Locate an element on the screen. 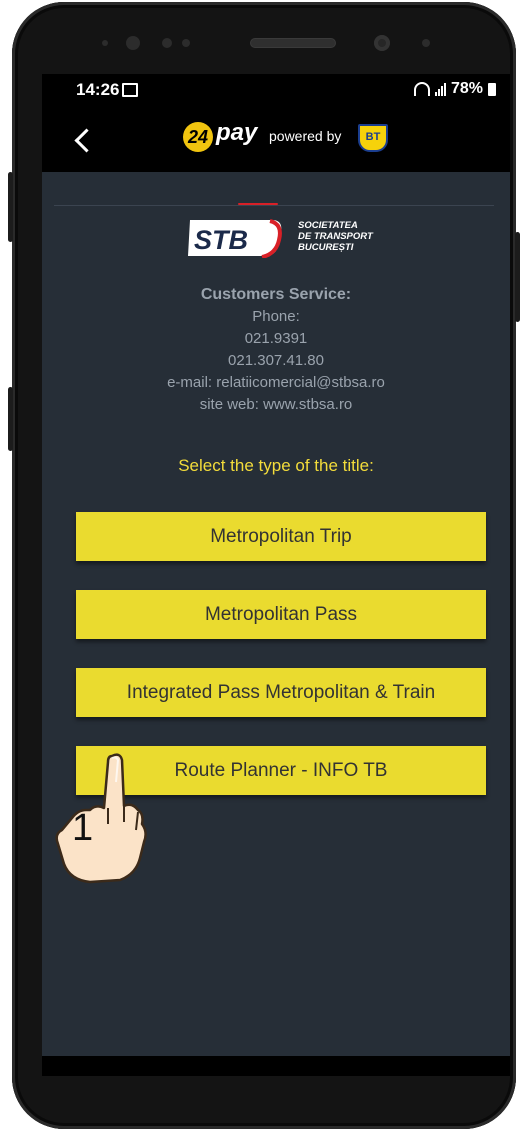 The height and width of the screenshot is (1131, 528). logo-24-icon: 24 is located at coordinates (198, 137).